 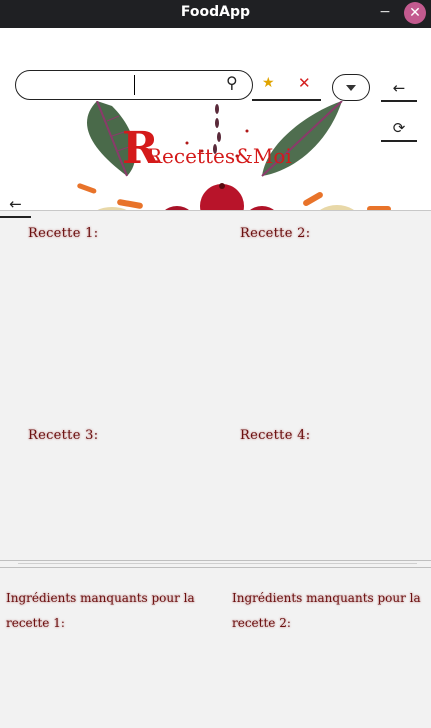 What do you see at coordinates (304, 83) in the screenshot?
I see `clear-icon: ✕` at bounding box center [304, 83].